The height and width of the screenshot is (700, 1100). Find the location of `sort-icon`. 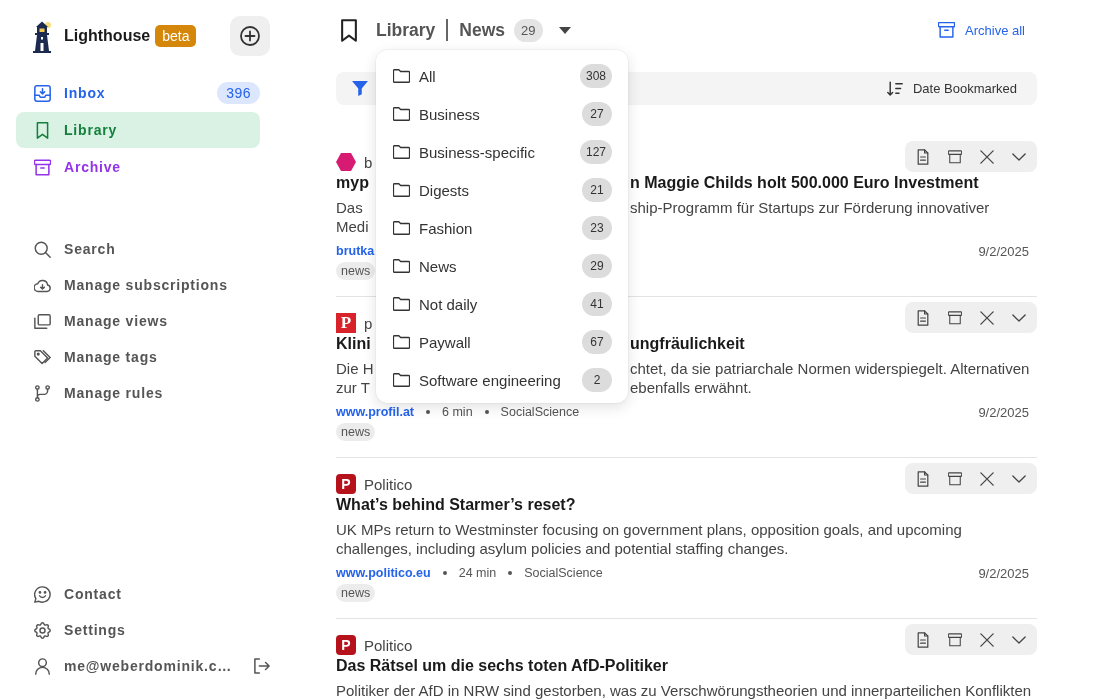

sort-icon is located at coordinates (894, 88).